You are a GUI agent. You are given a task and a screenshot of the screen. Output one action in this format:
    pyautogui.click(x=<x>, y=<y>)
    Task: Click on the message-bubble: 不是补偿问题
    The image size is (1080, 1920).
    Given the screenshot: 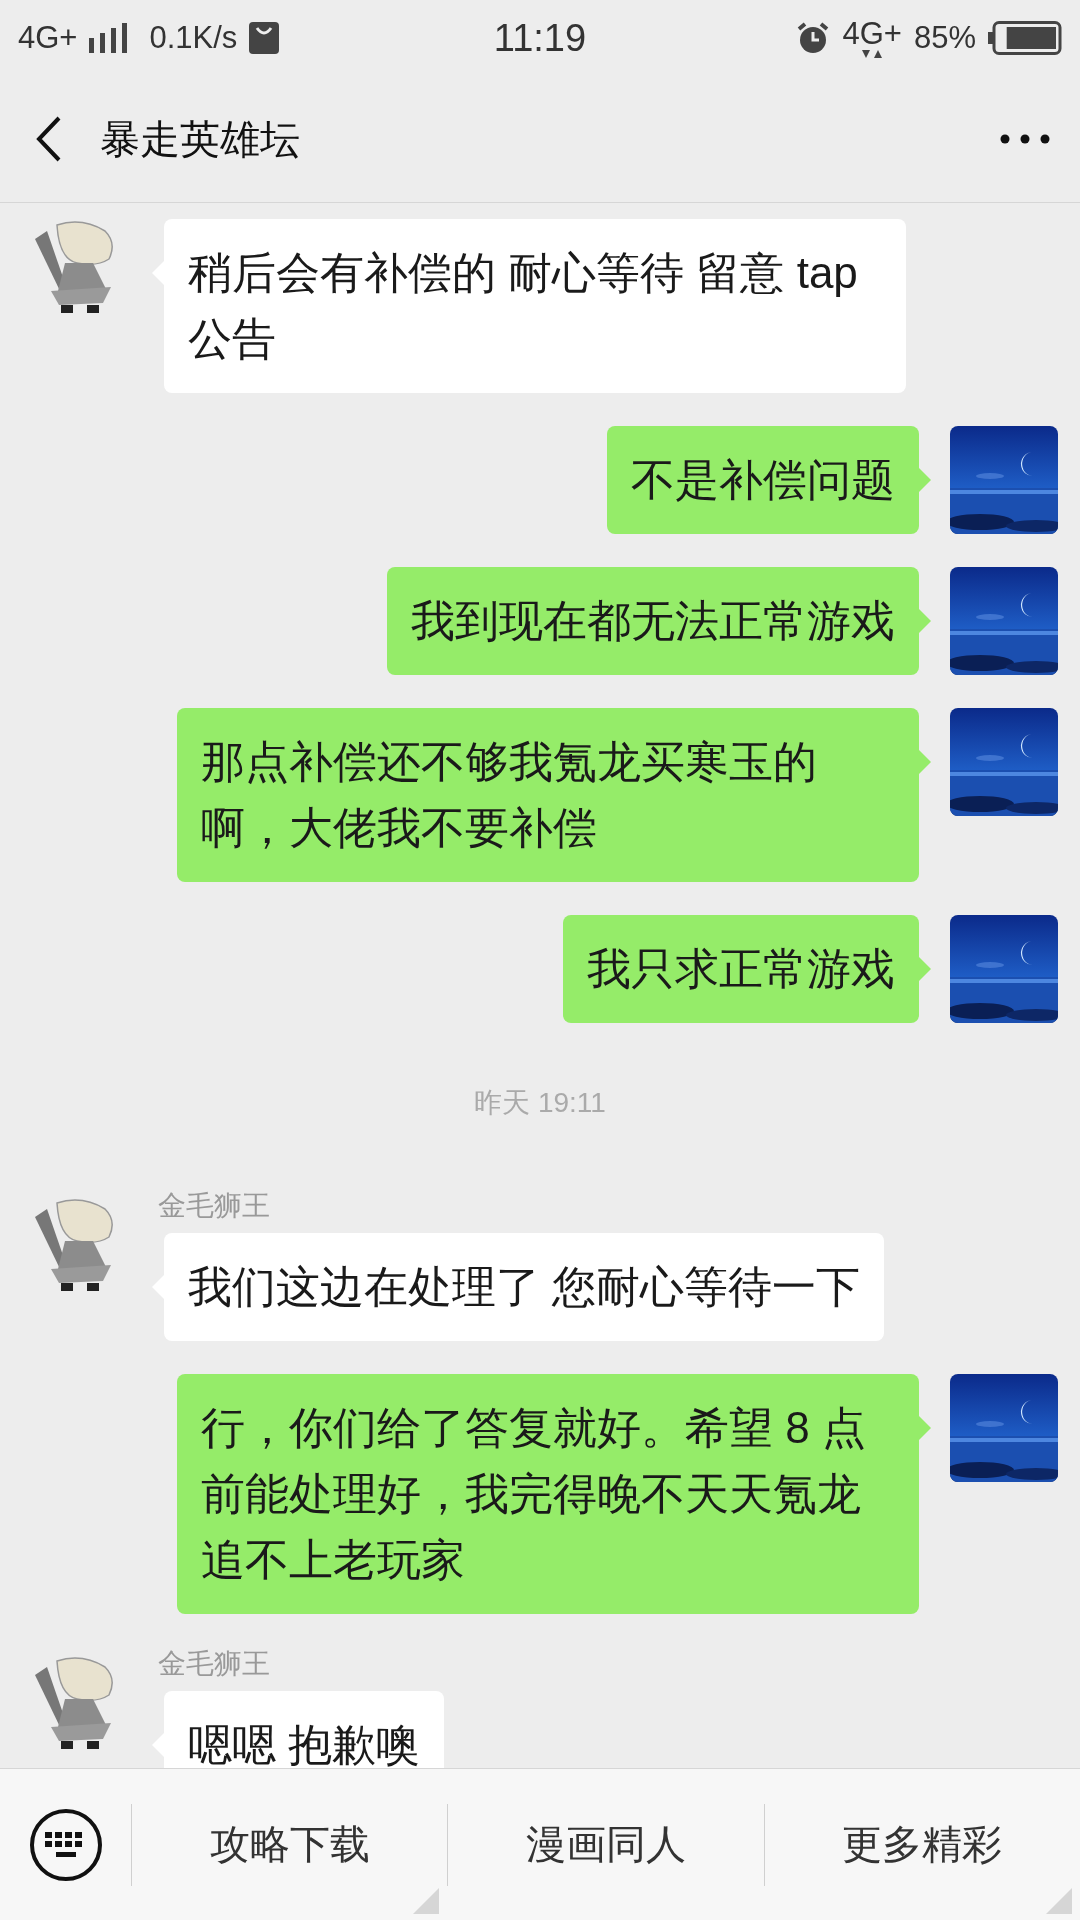 What is the action you would take?
    pyautogui.click(x=763, y=480)
    